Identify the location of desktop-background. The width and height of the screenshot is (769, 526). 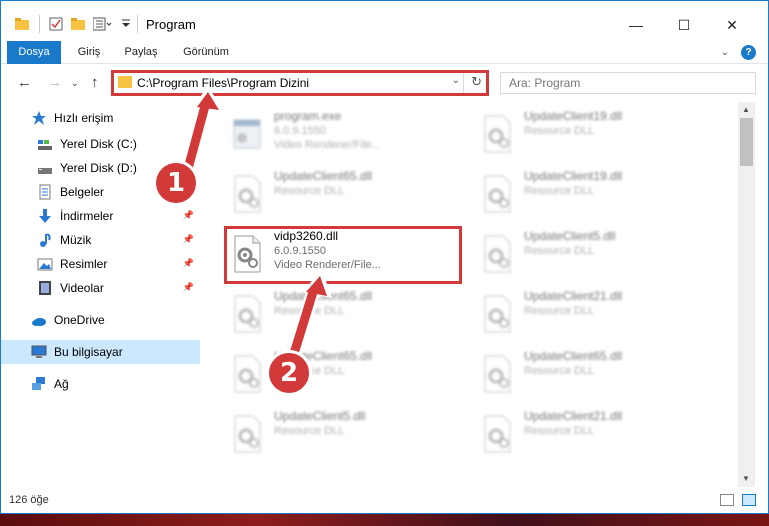
(384, 520).